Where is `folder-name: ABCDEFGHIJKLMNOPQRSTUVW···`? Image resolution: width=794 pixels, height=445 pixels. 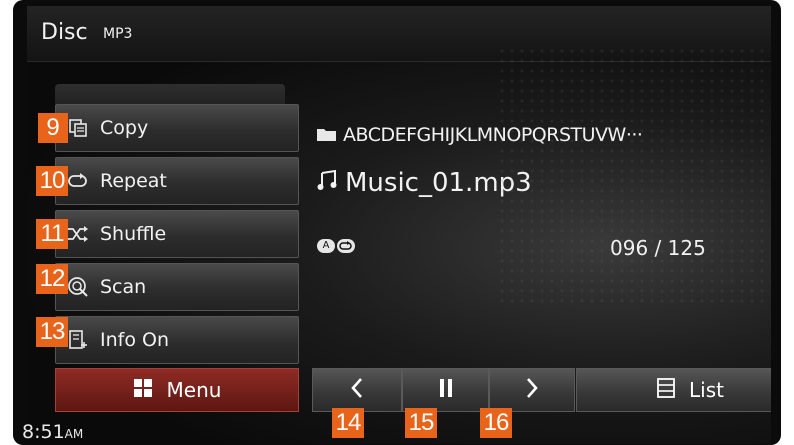
folder-name: ABCDEFGHIJKLMNOPQRSTUVW··· is located at coordinates (480, 135).